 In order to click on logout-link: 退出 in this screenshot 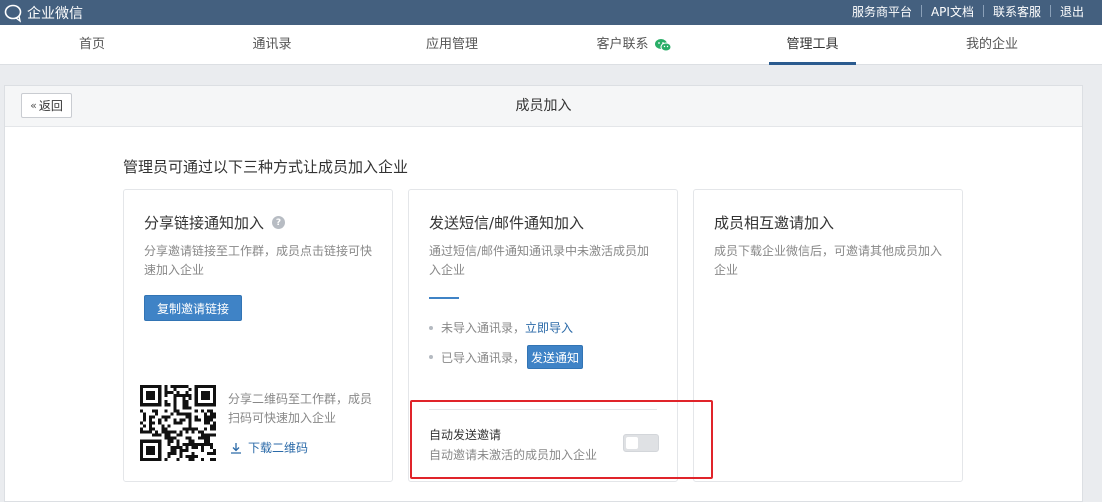, I will do `click(1072, 11)`.